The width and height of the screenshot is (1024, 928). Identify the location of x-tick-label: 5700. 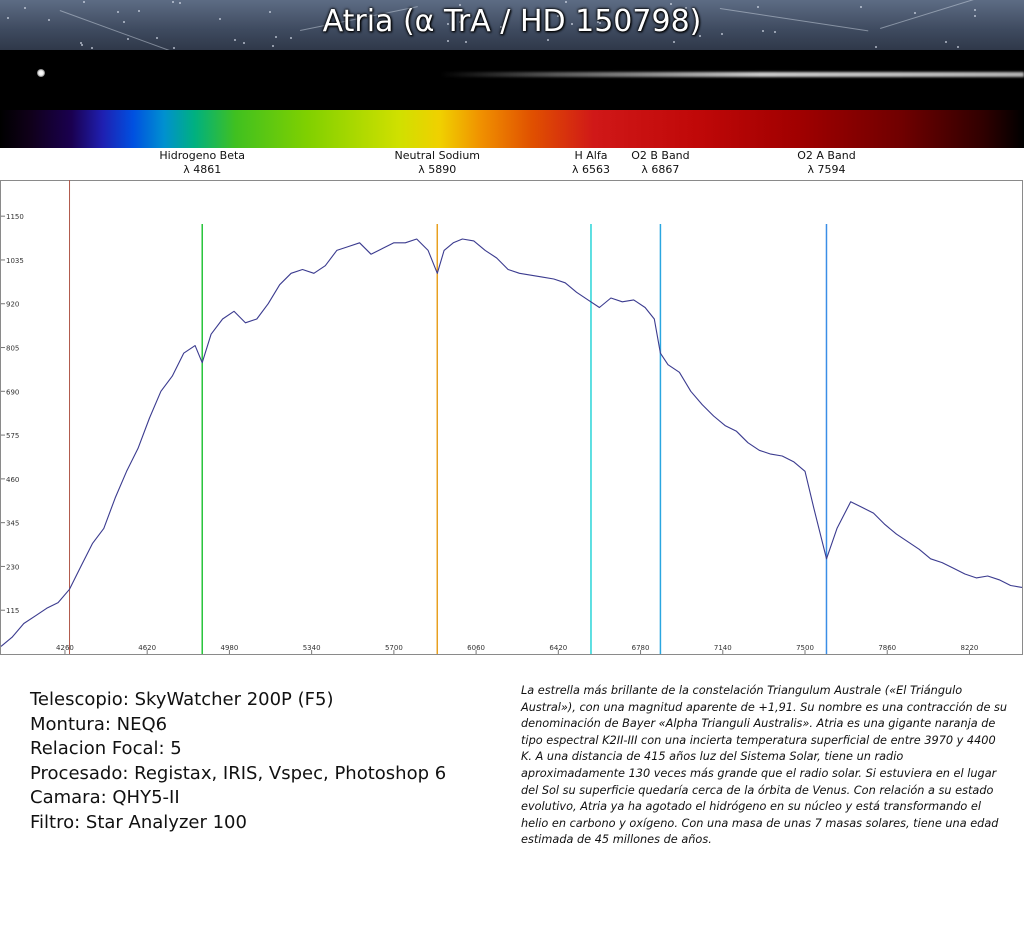
(394, 648).